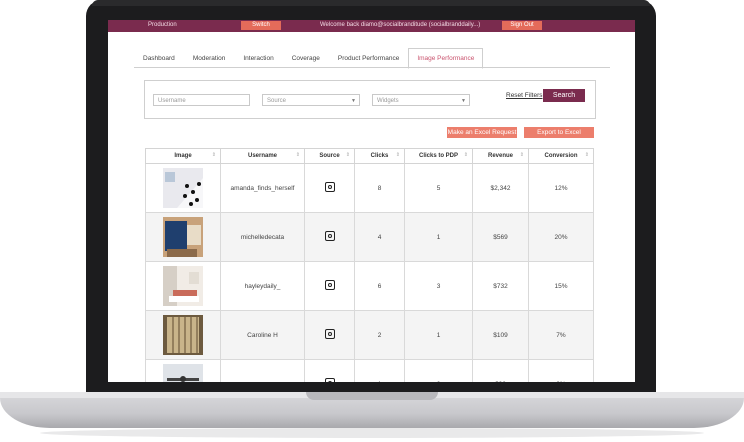 The width and height of the screenshot is (744, 442). I want to click on search-button: Search, so click(564, 95).